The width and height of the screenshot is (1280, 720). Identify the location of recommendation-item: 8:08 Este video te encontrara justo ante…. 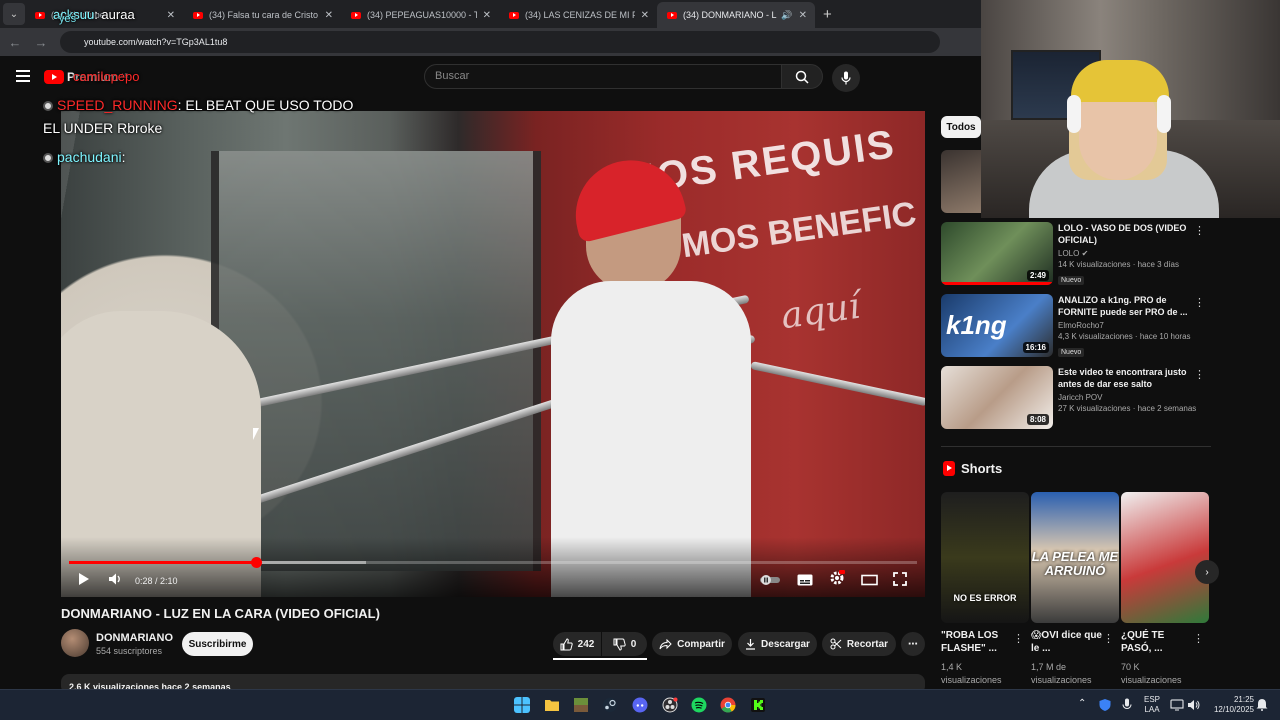
(1076, 398).